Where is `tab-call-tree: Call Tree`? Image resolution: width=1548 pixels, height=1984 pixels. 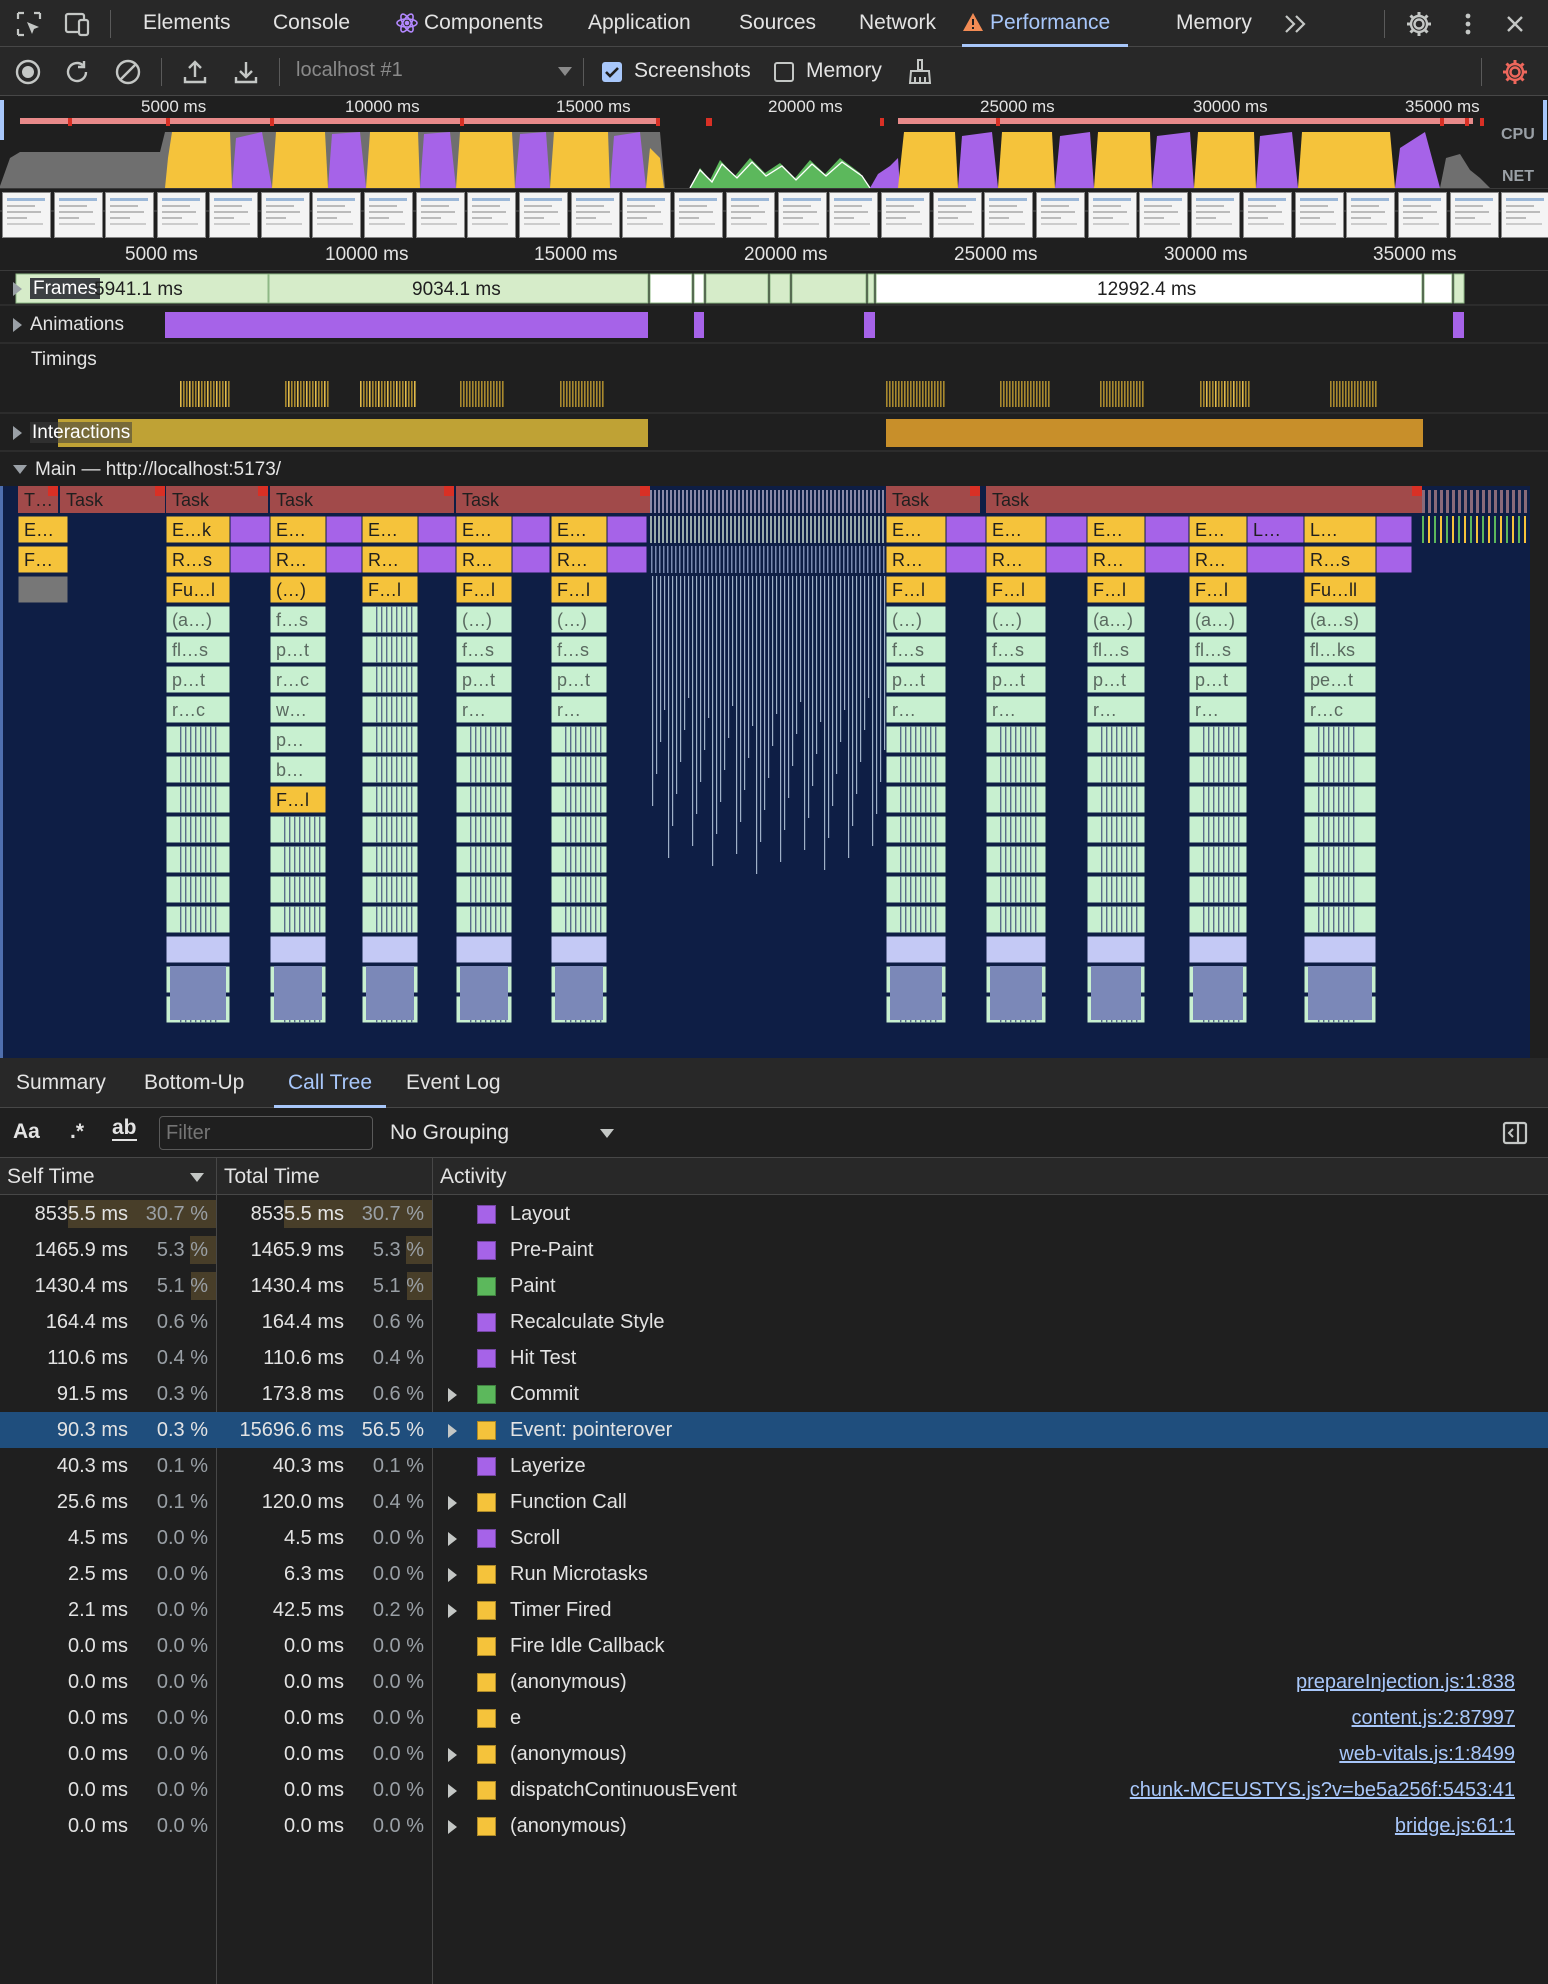 tab-call-tree: Call Tree is located at coordinates (330, 1083).